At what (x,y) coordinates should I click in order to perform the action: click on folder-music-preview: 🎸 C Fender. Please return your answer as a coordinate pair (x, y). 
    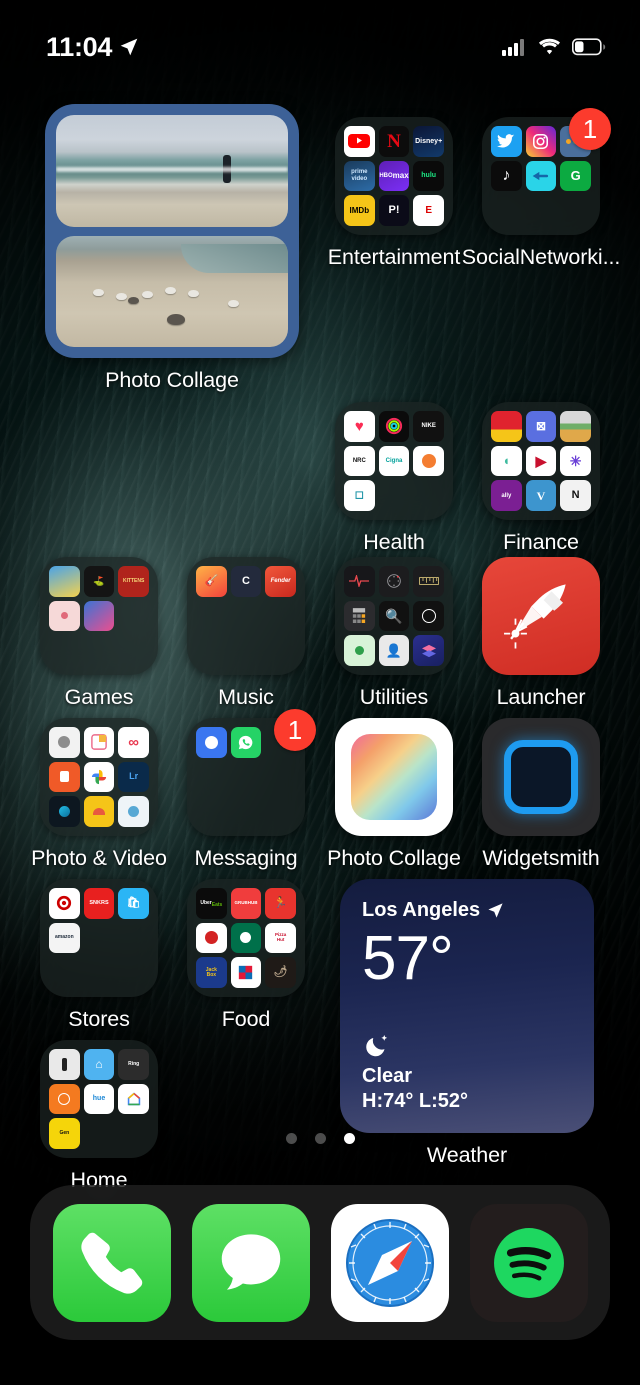
    Looking at the image, I should click on (246, 616).